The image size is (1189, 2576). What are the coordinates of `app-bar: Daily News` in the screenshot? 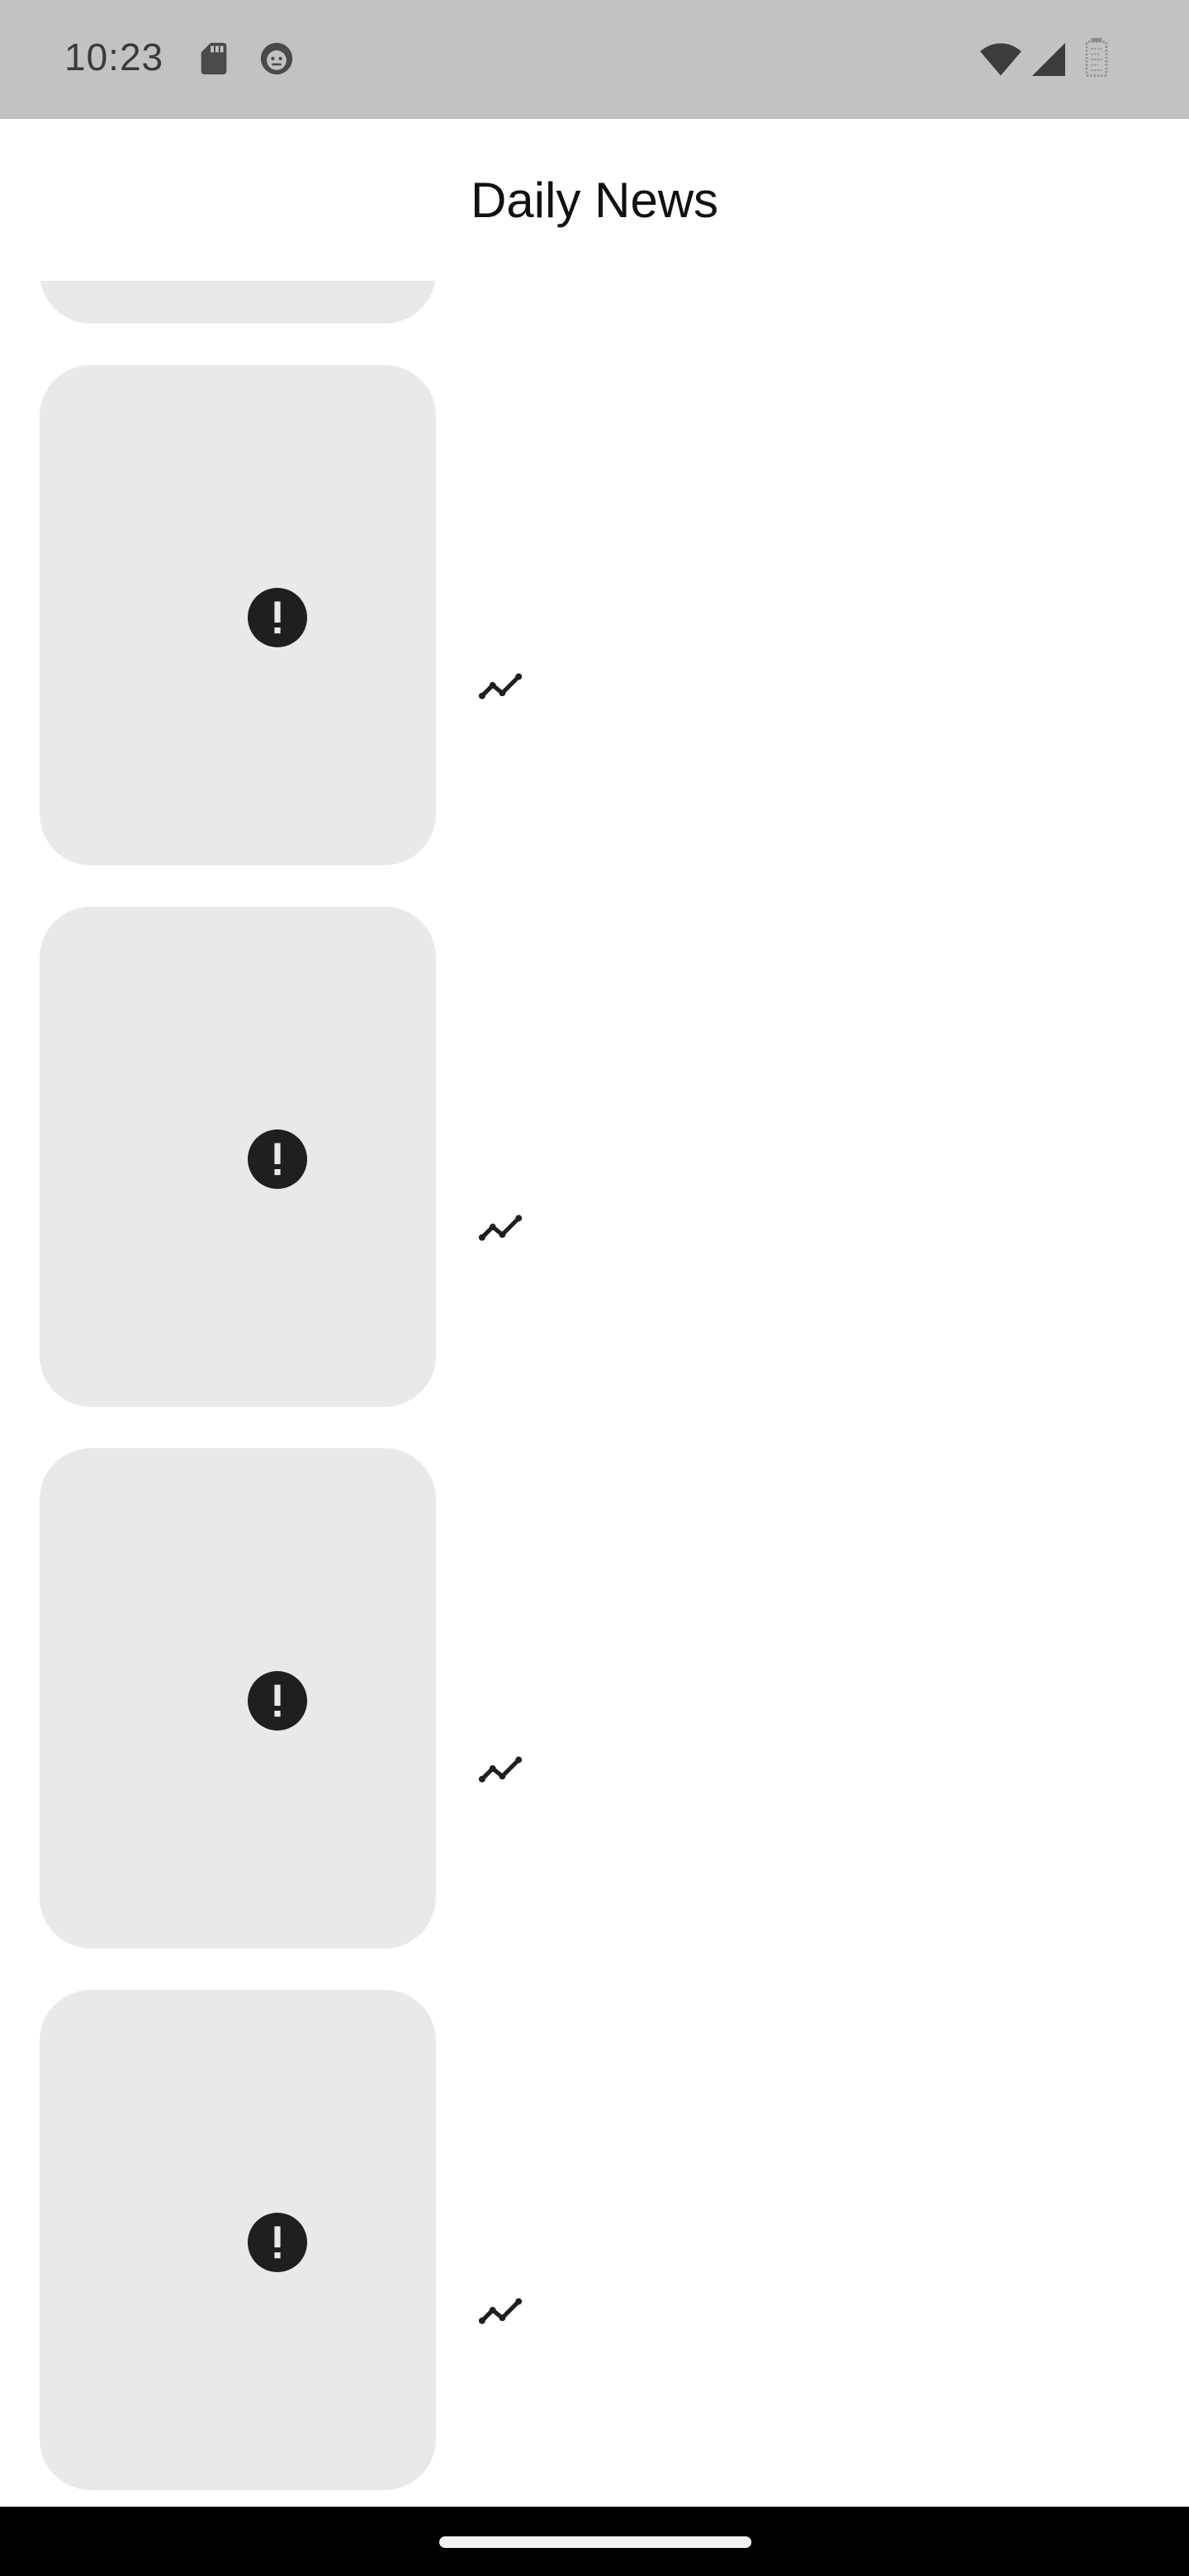 It's located at (594, 200).